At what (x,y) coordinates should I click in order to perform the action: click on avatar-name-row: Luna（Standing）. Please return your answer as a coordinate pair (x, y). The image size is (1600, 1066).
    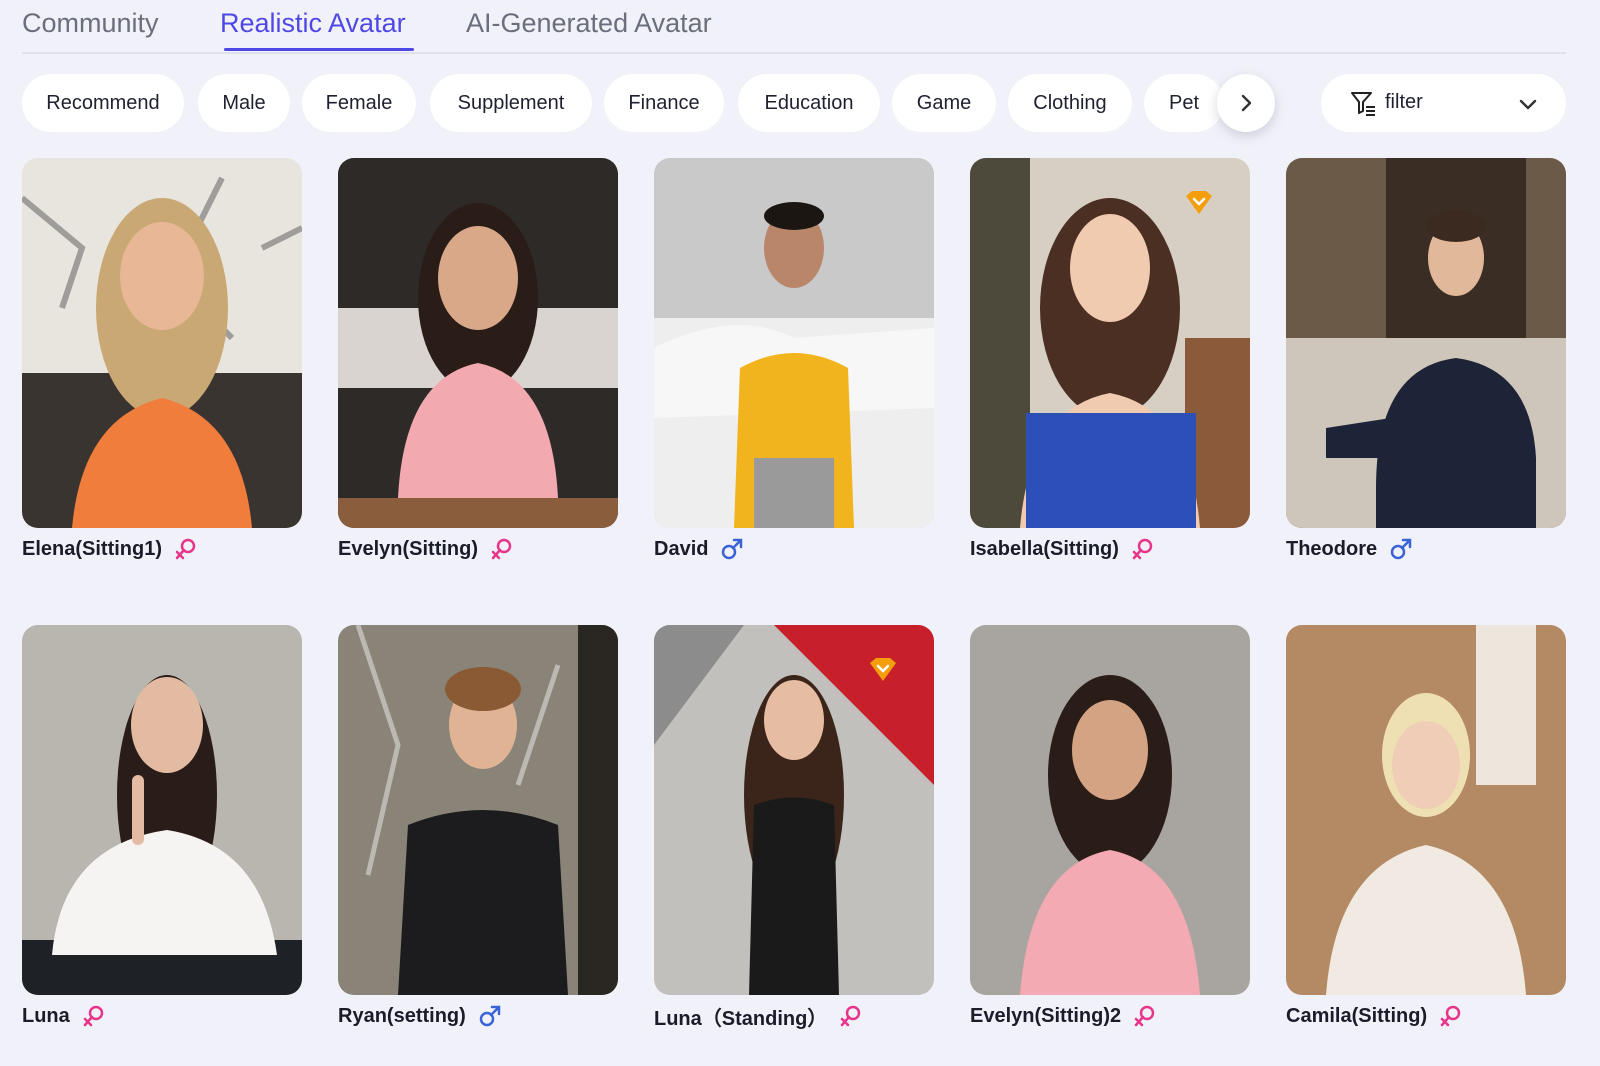
    Looking at the image, I should click on (758, 1016).